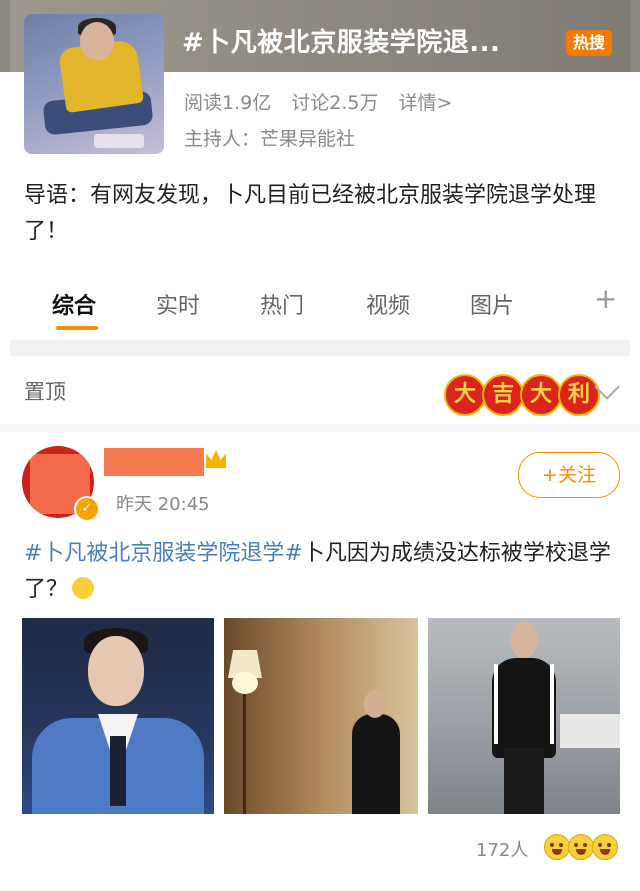 The width and height of the screenshot is (640, 891). What do you see at coordinates (154, 462) in the screenshot?
I see `username-redacted` at bounding box center [154, 462].